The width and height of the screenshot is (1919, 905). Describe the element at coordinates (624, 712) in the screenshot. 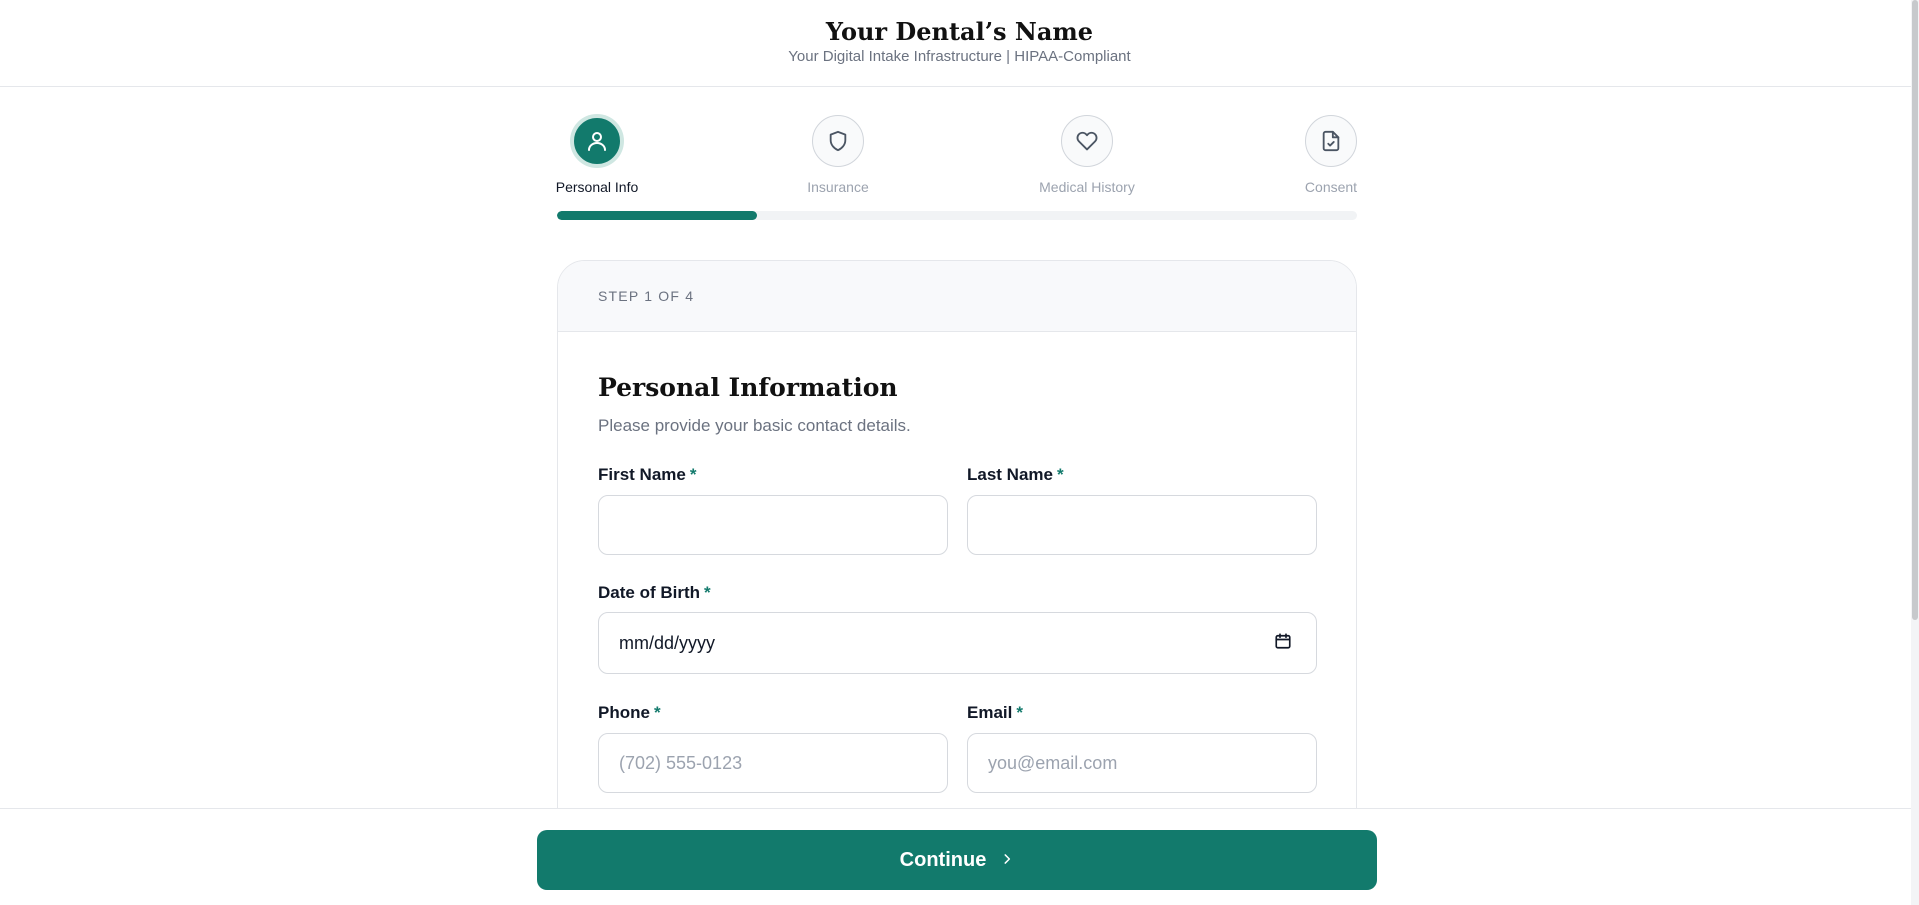

I see `phone-label-text: Phone` at that location.